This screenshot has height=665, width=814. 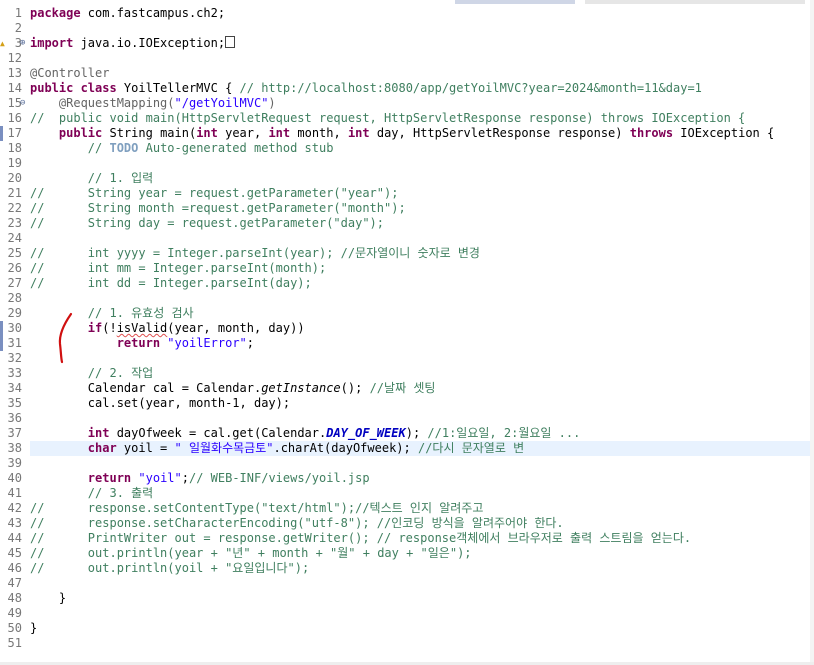 I want to click on code-token: public class, so click(x=73, y=88).